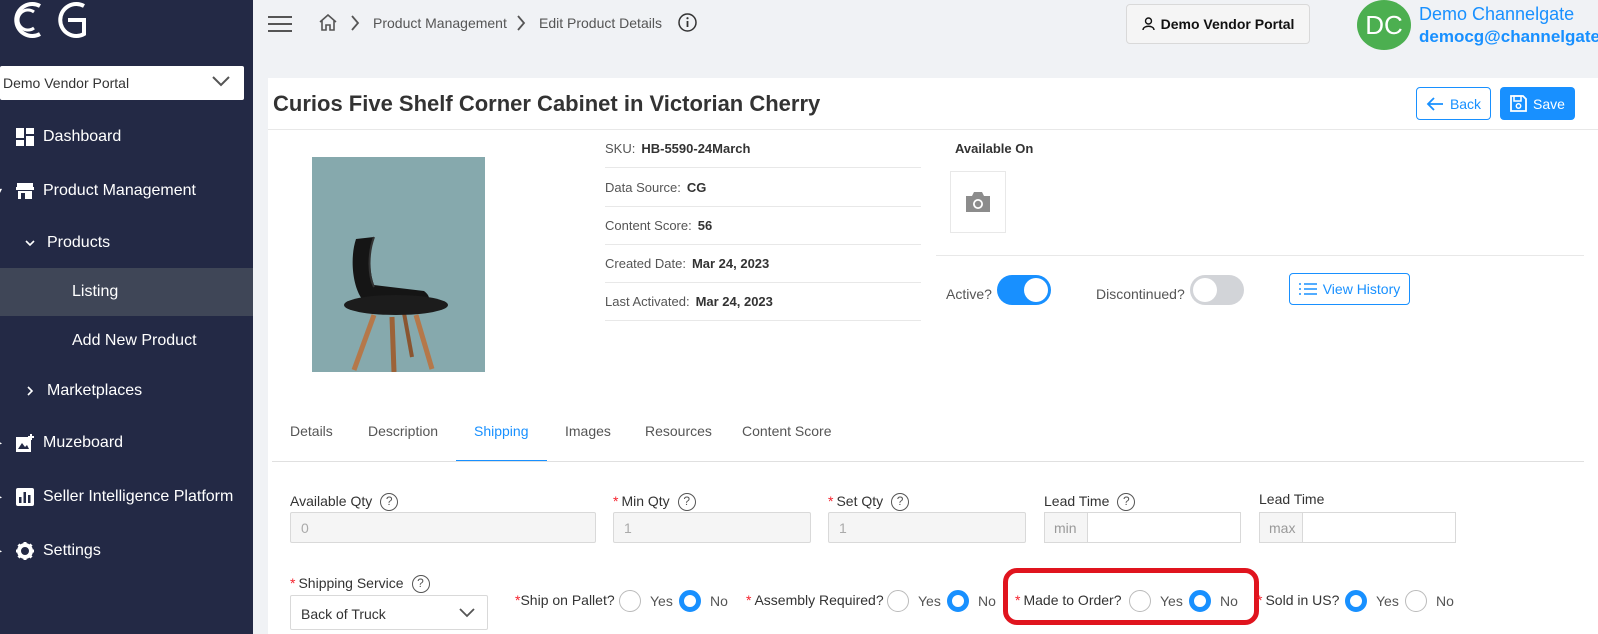 This screenshot has width=1598, height=634. Describe the element at coordinates (898, 601) in the screenshot. I see `assembly-required-yes-radio` at that location.